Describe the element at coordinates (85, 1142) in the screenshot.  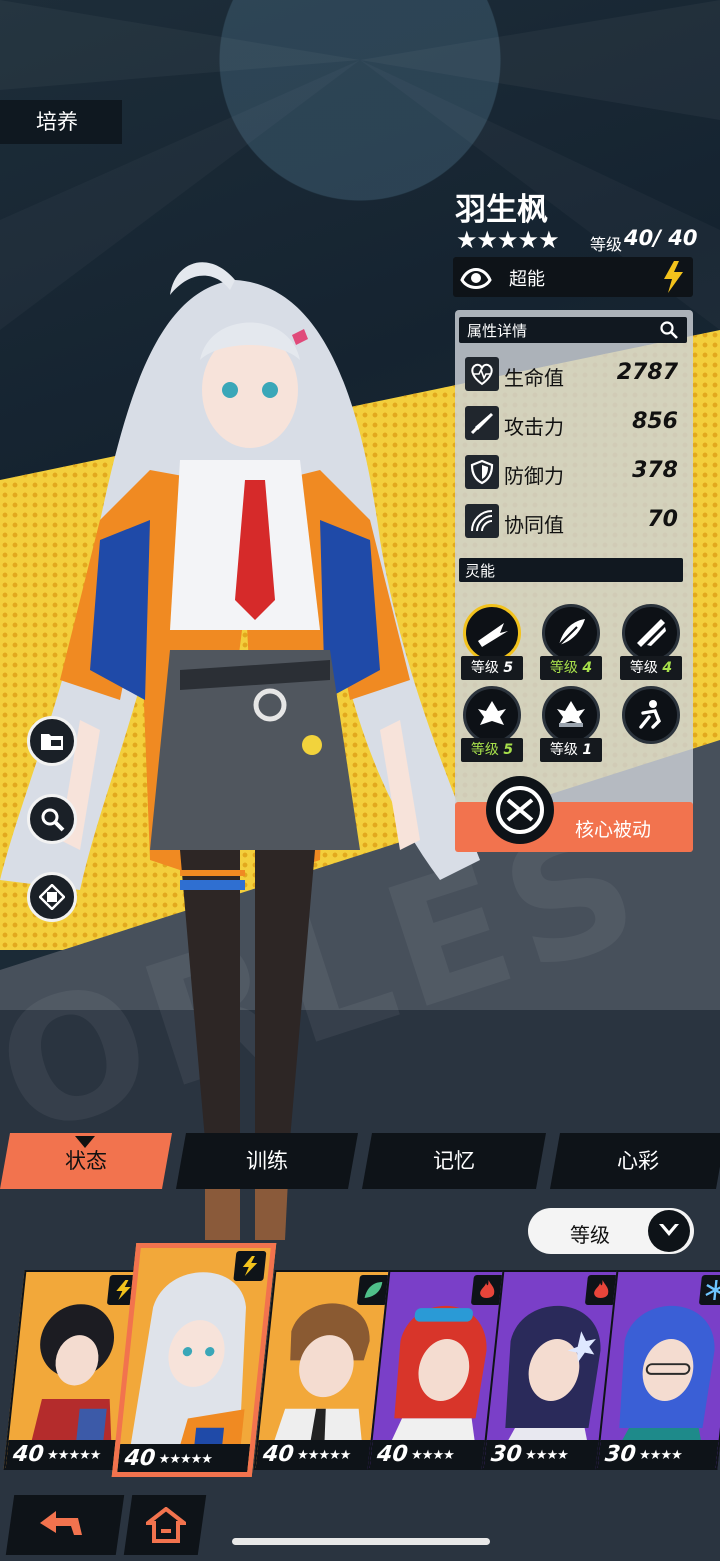
I see `active-tab-indicator` at that location.